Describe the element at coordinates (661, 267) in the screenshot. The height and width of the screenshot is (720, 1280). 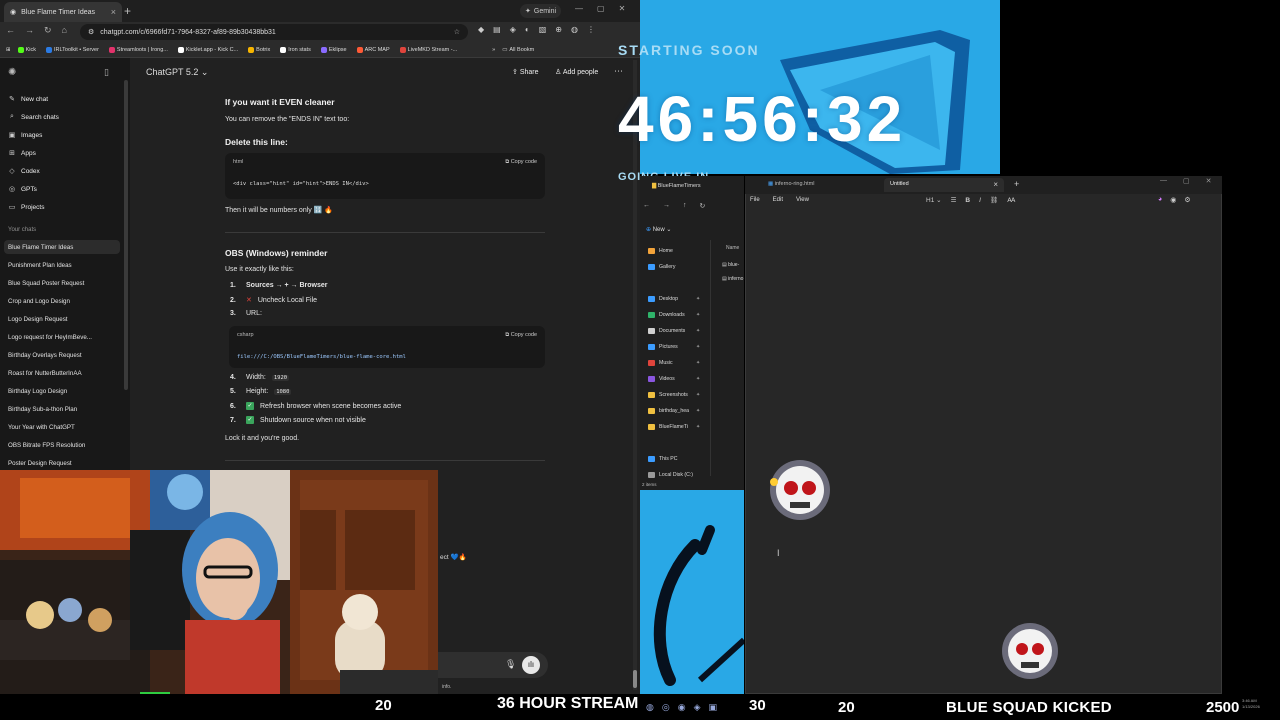
I see `explorer-nav-item: Gallery` at that location.